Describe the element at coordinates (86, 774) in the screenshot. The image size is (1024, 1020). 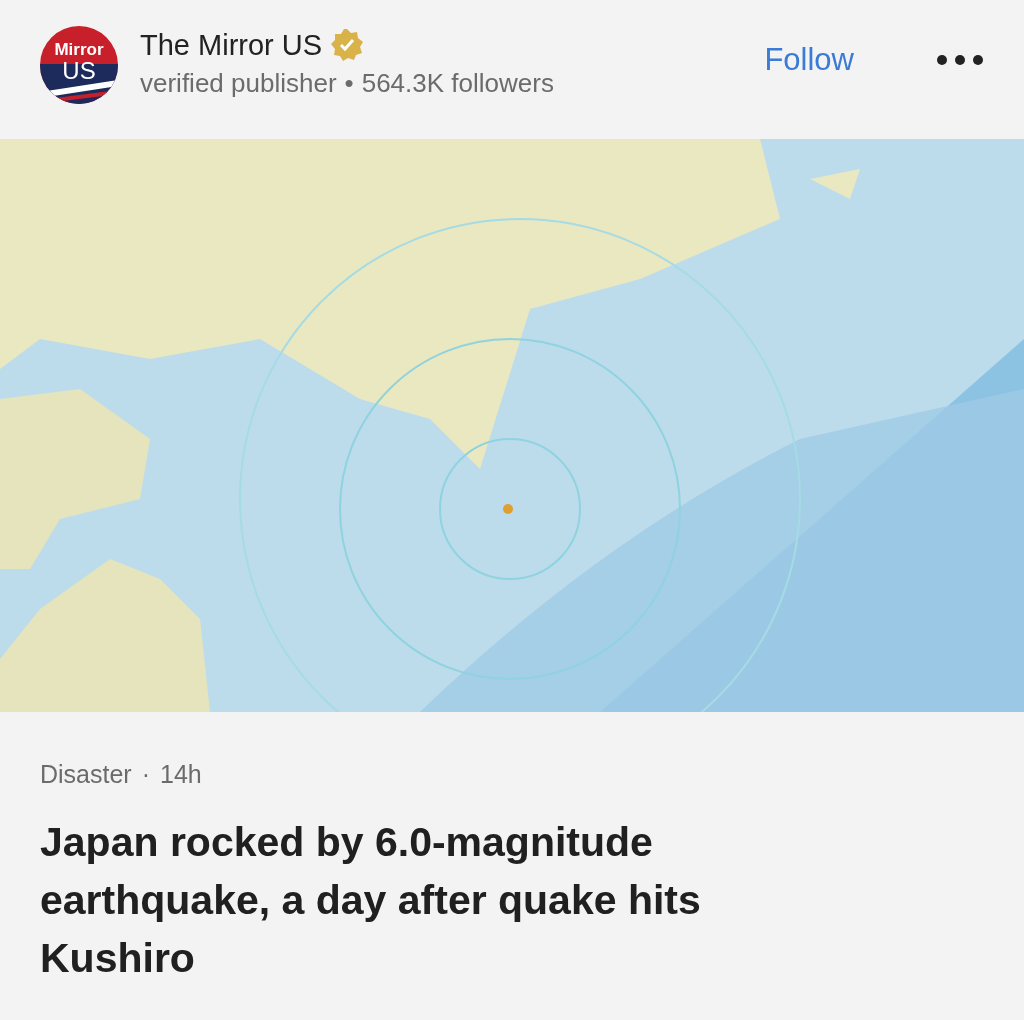
I see `category-label: Disaster` at that location.